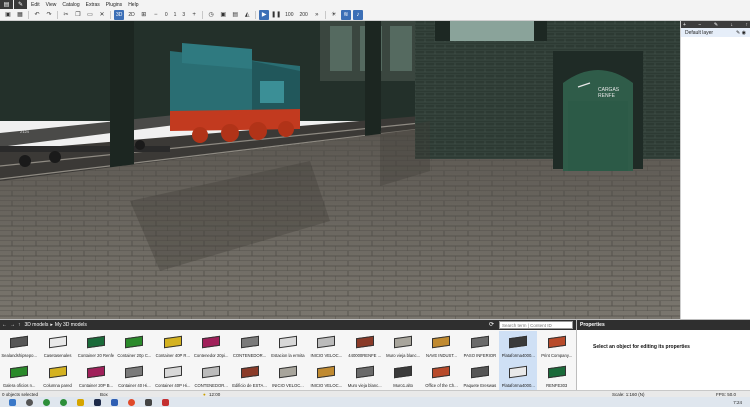 This screenshot has height=407, width=750. I want to click on catalog-item: Container 20 Renfe, so click(96, 346).